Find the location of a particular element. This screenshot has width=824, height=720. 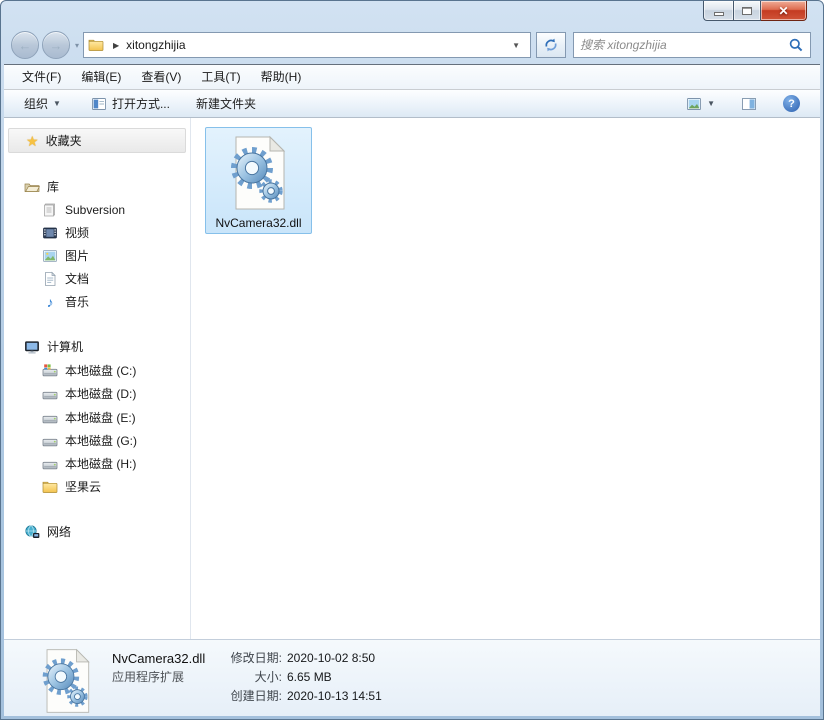

favorites-label: 收藏夹 is located at coordinates (63, 141).